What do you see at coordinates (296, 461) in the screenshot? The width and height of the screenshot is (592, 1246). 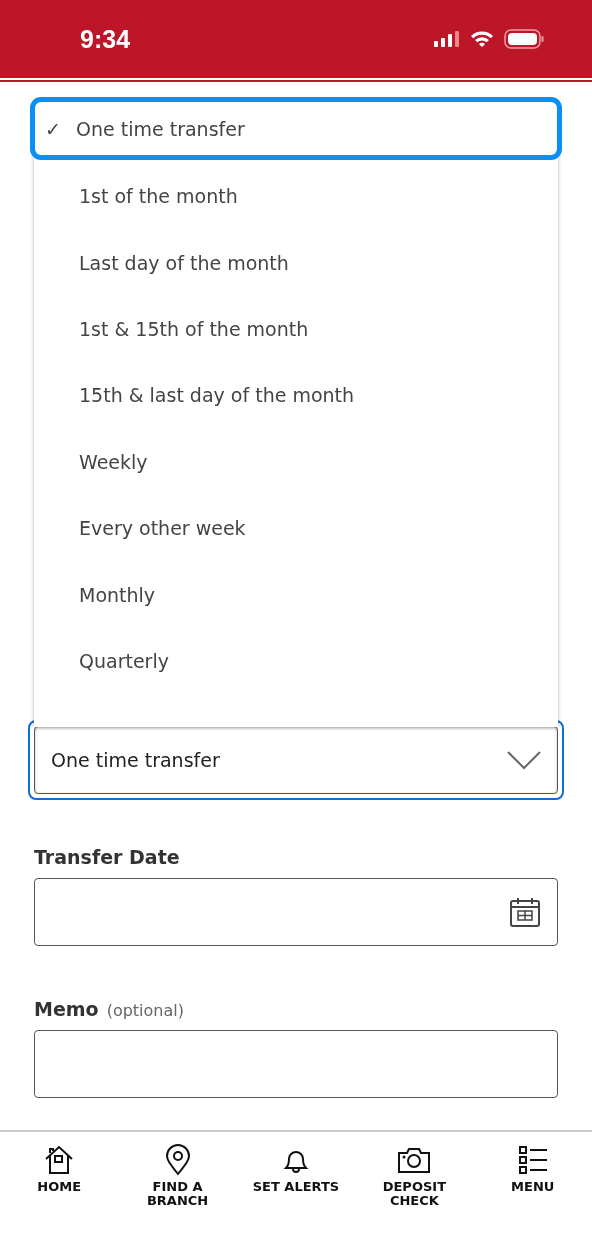 I see `dropdown-option: Weekly` at bounding box center [296, 461].